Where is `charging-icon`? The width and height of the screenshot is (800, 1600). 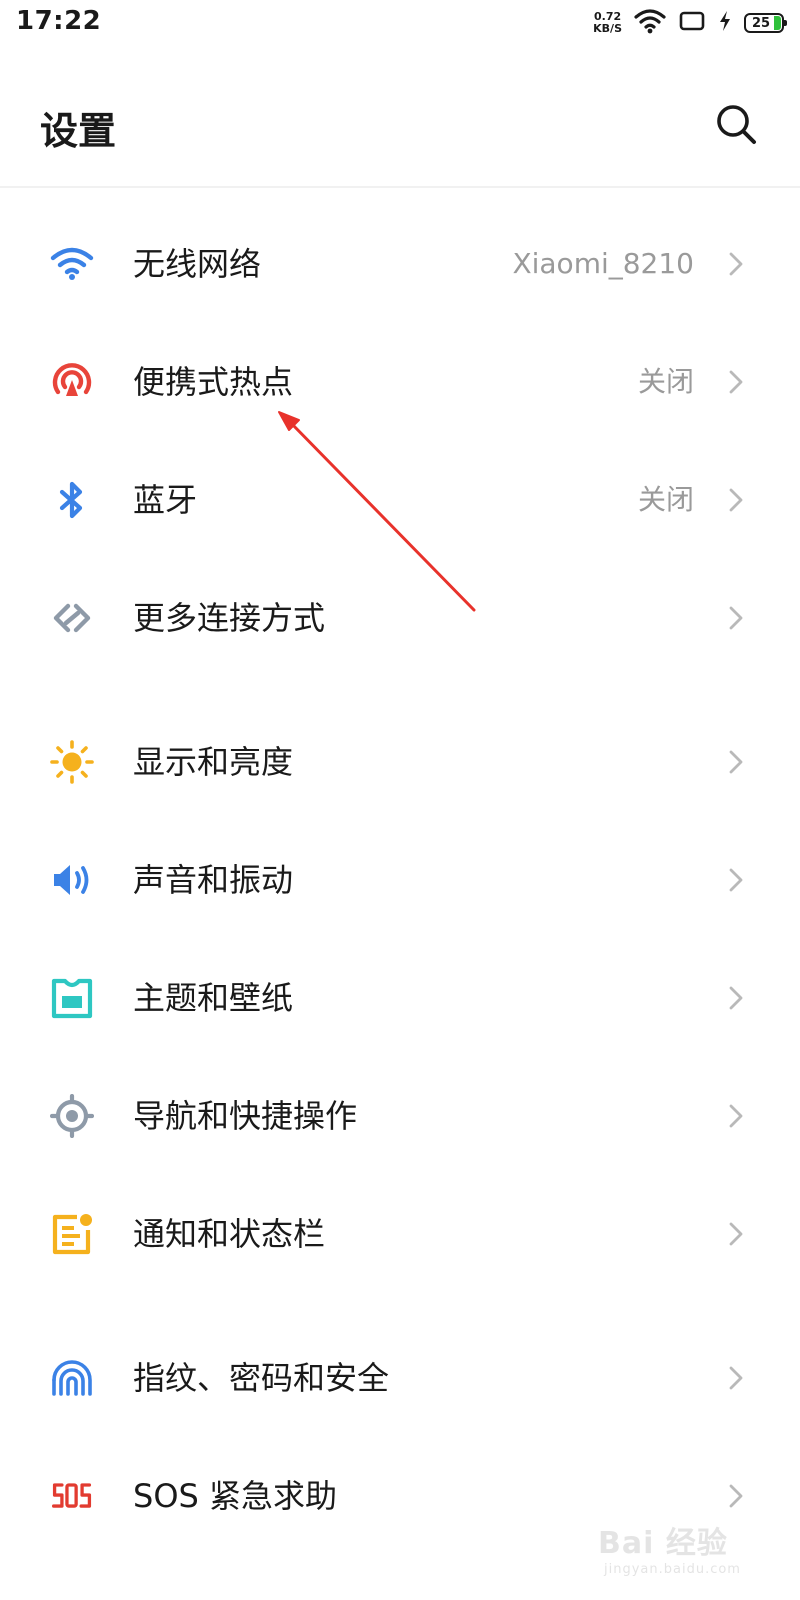
charging-icon is located at coordinates (725, 23).